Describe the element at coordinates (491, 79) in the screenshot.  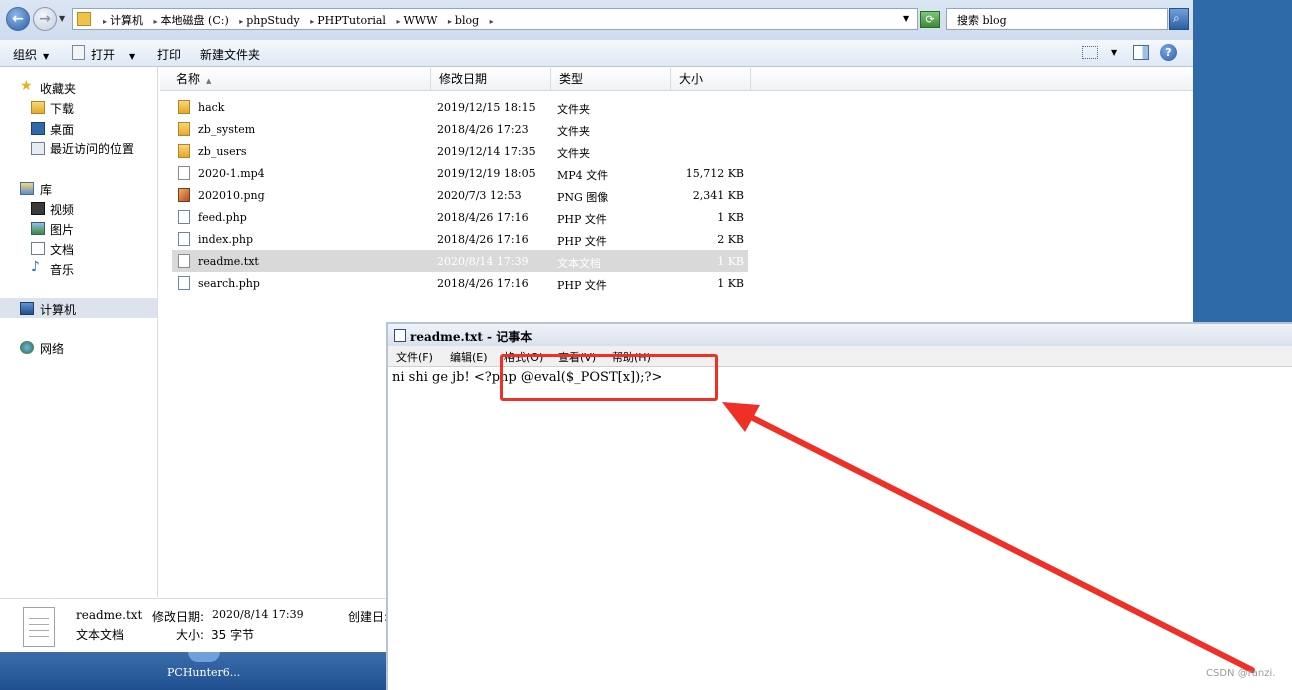
I see `column-header-modified: 修改日期` at that location.